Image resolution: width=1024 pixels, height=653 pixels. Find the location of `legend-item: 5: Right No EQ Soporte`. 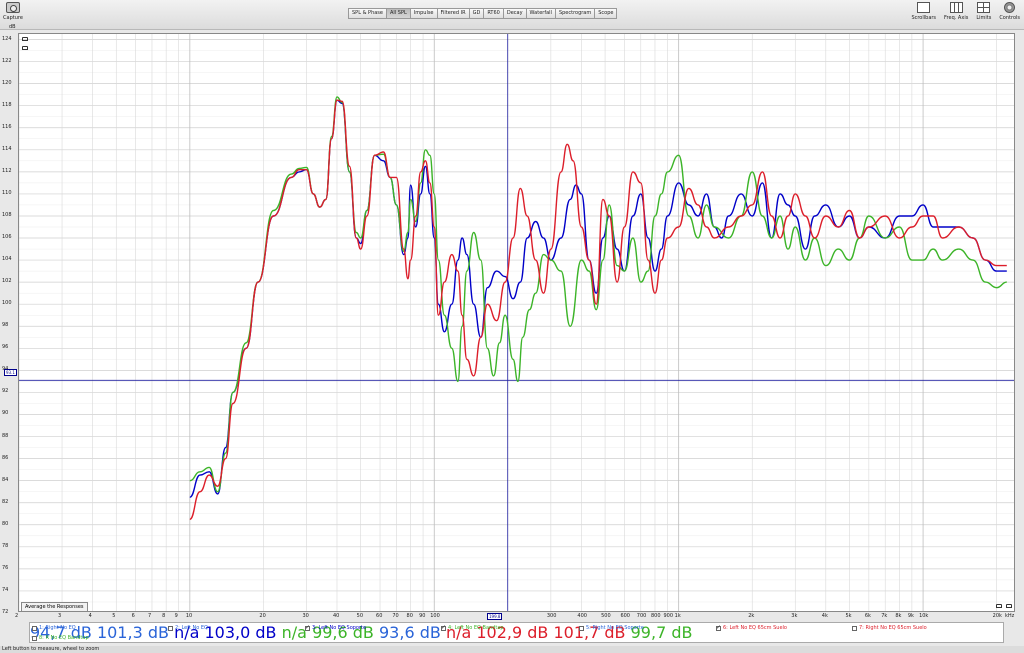

legend-item: 5: Right No EQ Soporte is located at coordinates (611, 628).